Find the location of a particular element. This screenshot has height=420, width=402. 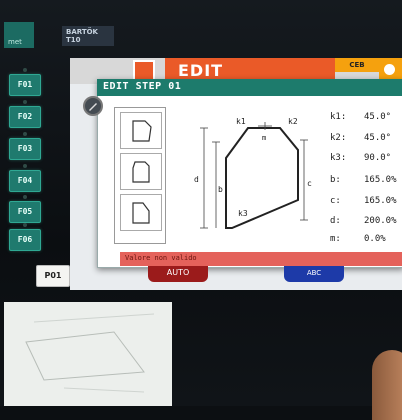

pencil-icon is located at coordinates (93, 106).